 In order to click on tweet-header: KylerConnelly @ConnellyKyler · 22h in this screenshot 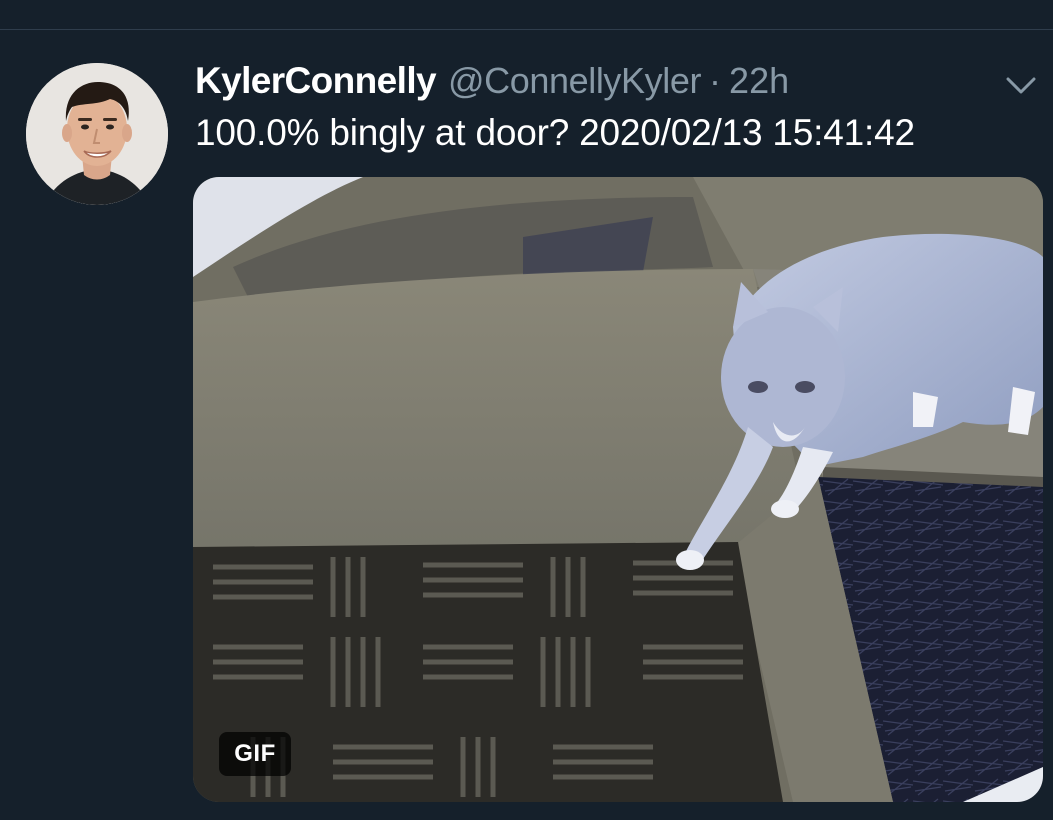, I will do `click(492, 82)`.